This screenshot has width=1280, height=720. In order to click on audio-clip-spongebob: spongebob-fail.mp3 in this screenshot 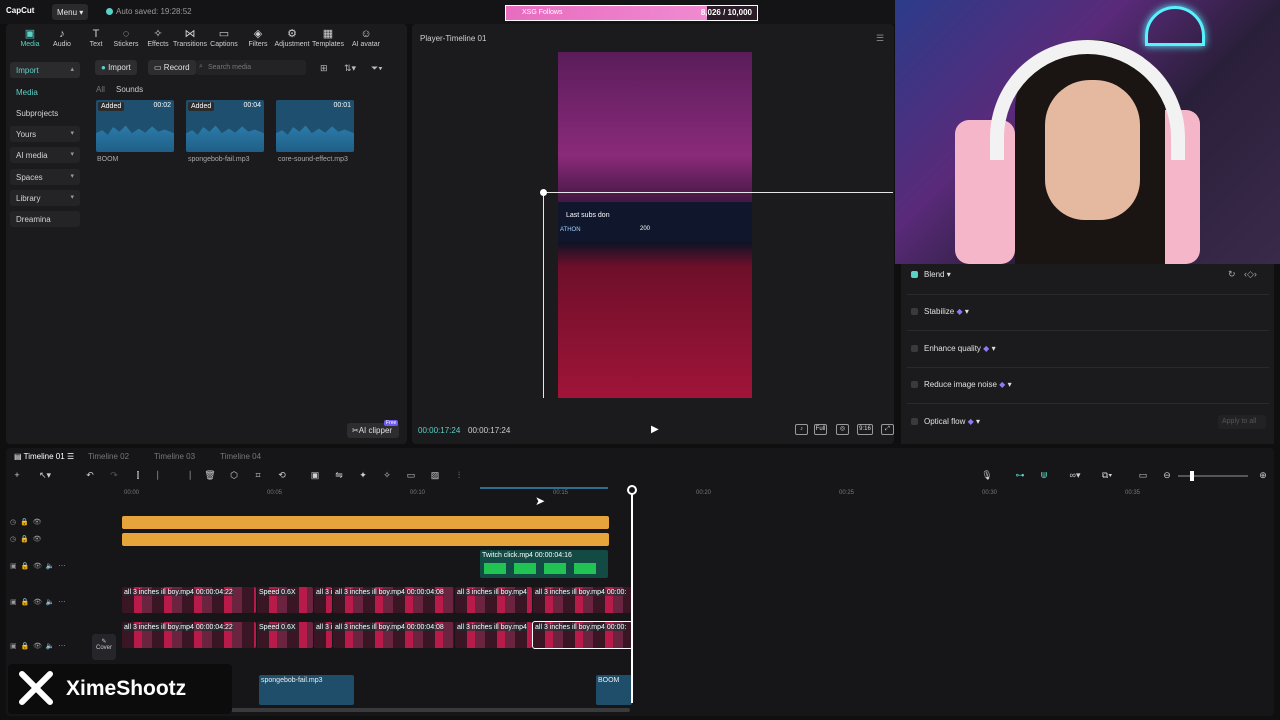, I will do `click(306, 690)`.